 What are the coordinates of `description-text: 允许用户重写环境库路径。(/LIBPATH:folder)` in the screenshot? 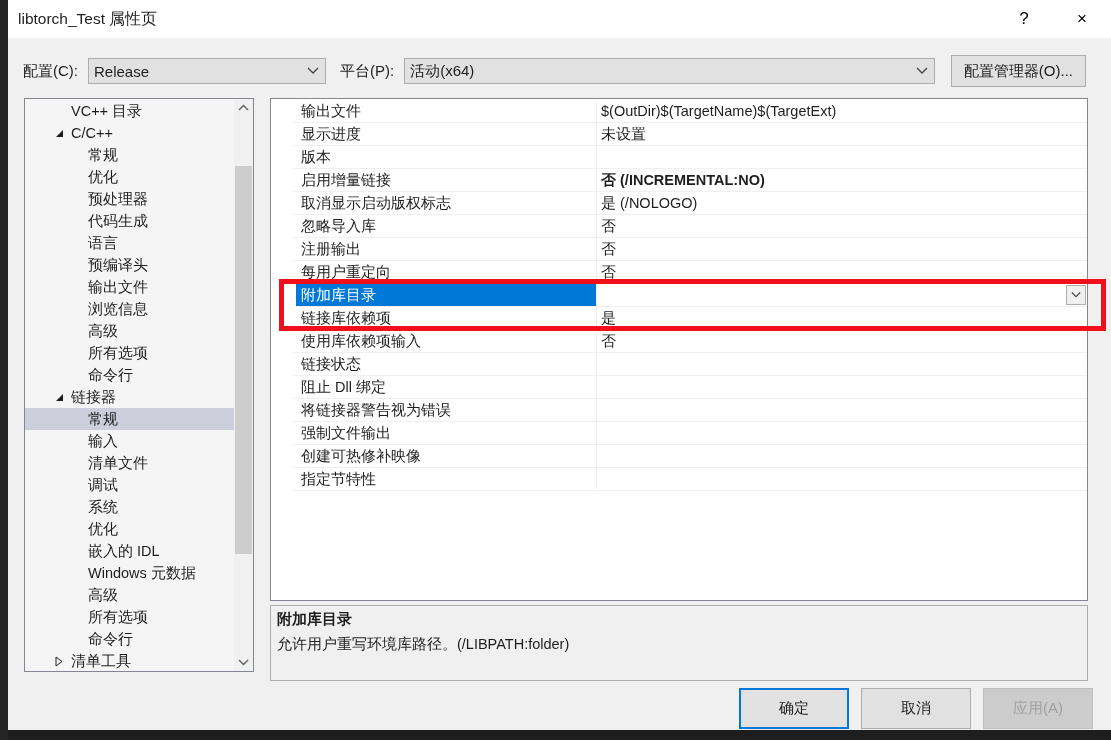 It's located at (424, 644).